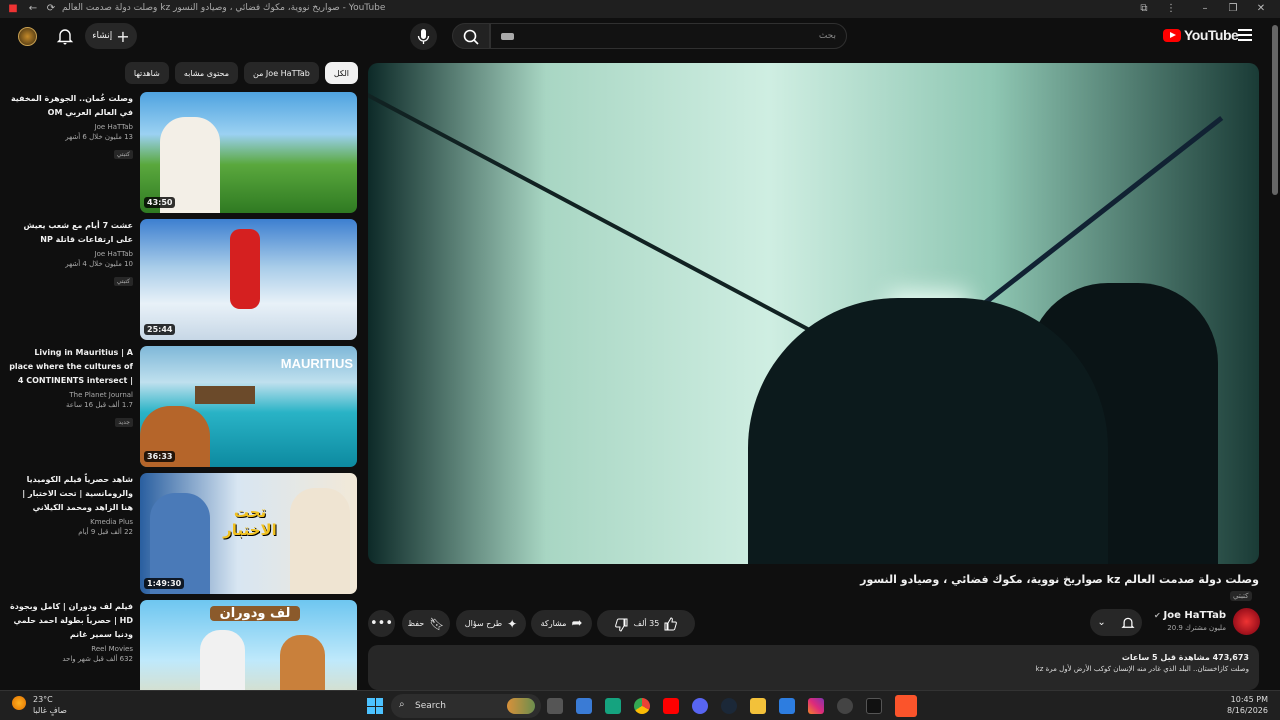 This screenshot has height=720, width=1280. What do you see at coordinates (1245, 34) in the screenshot?
I see `menu-icon` at bounding box center [1245, 34].